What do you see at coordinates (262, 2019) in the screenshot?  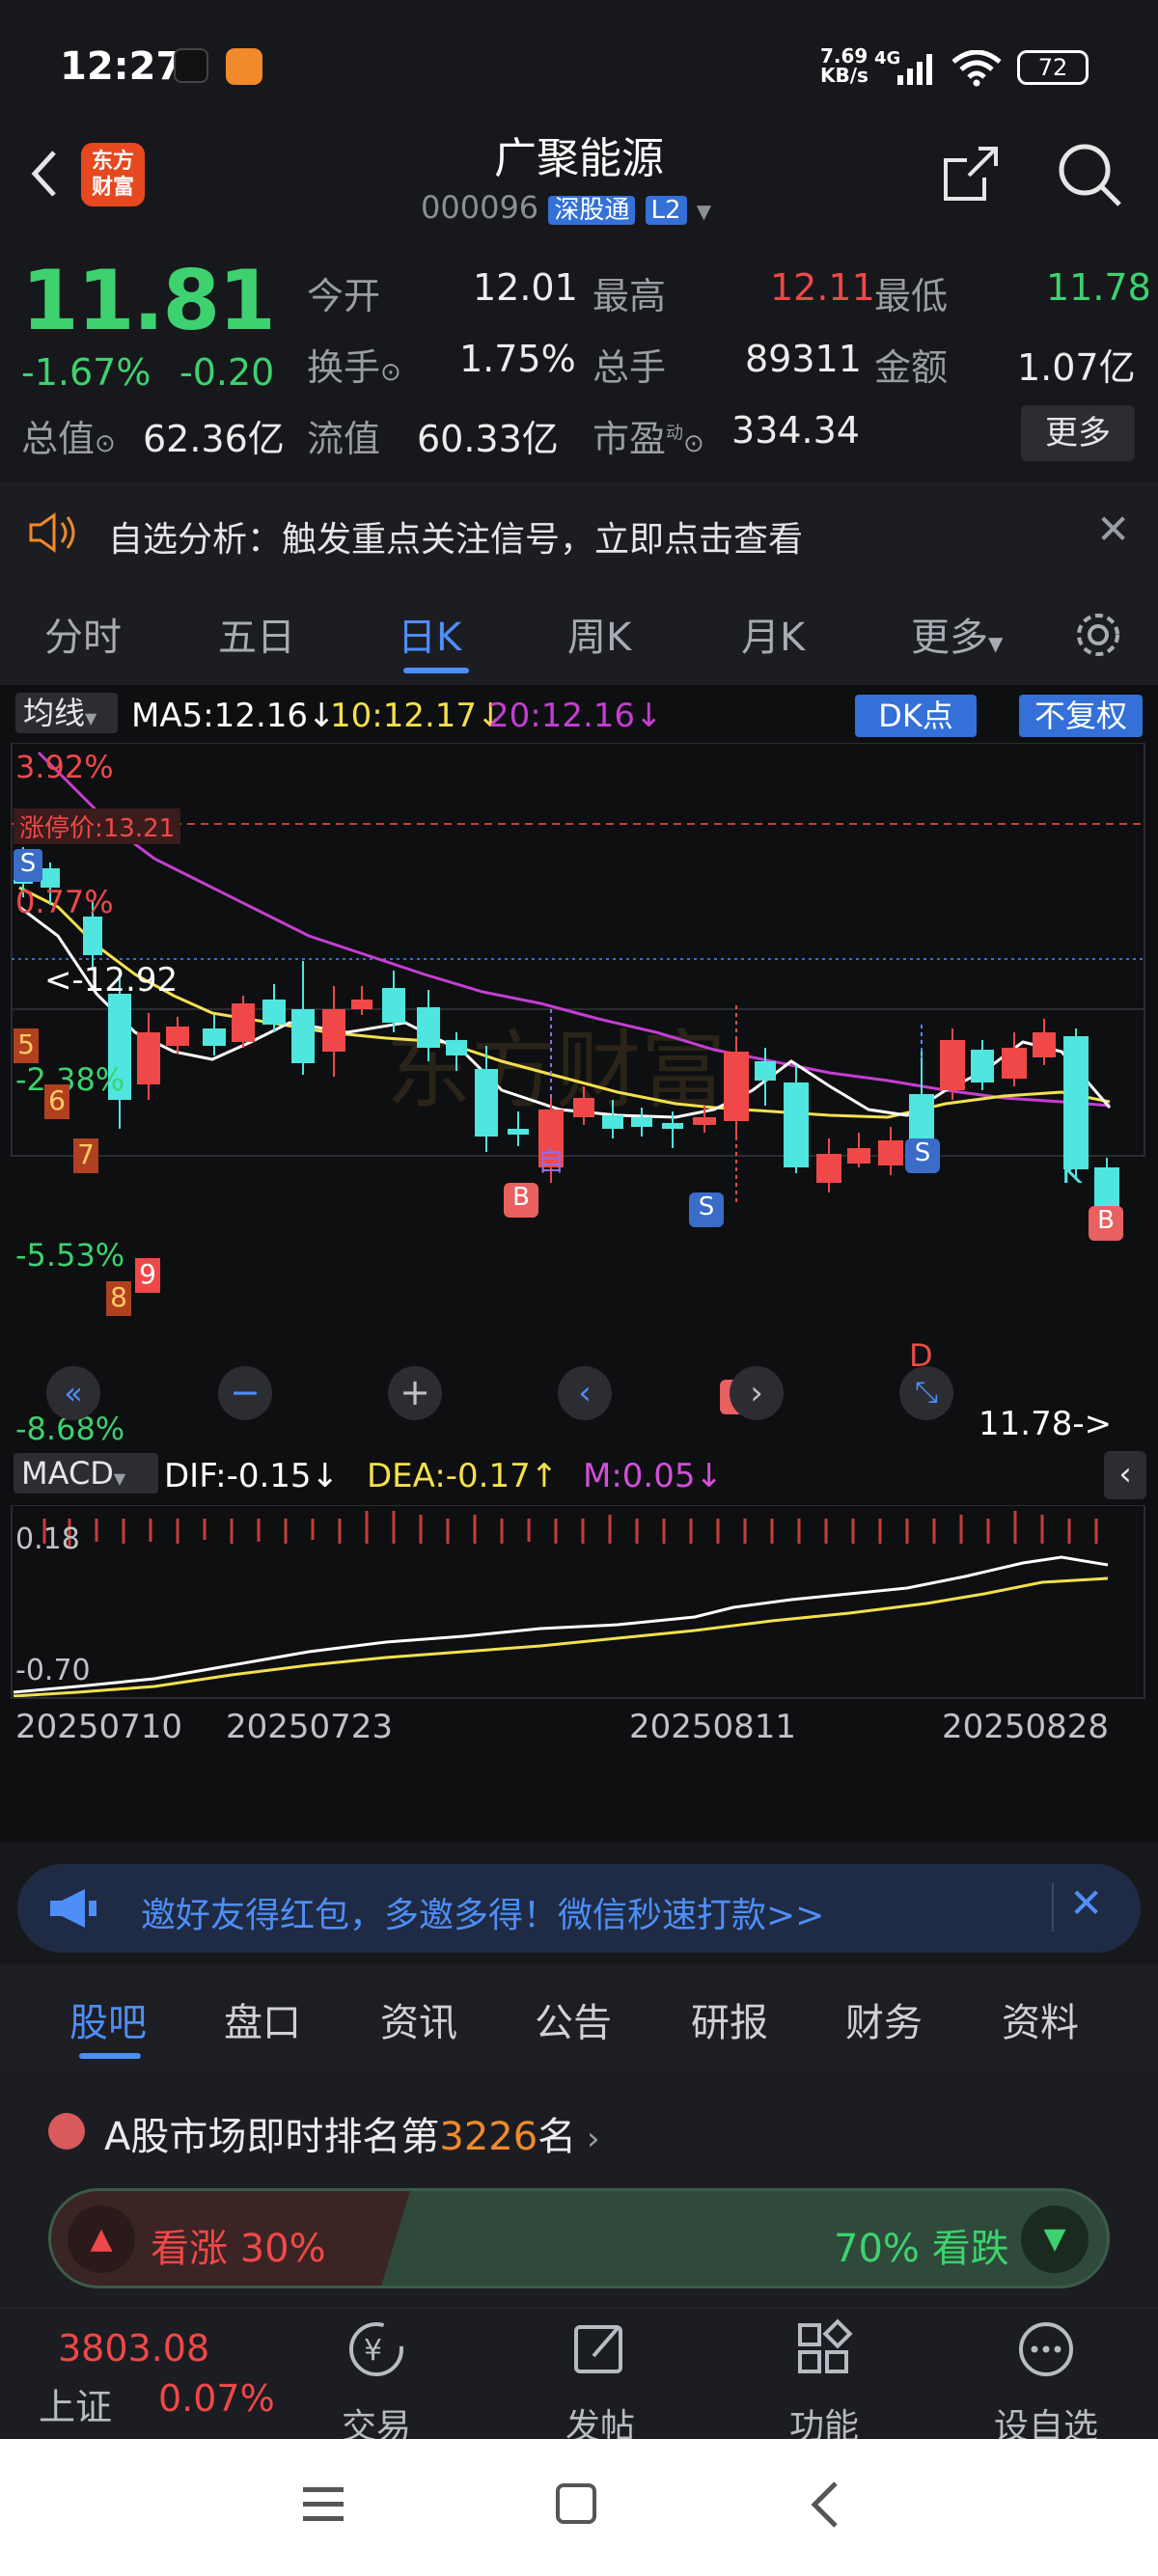 I see `tab-orderbook: 盘口` at bounding box center [262, 2019].